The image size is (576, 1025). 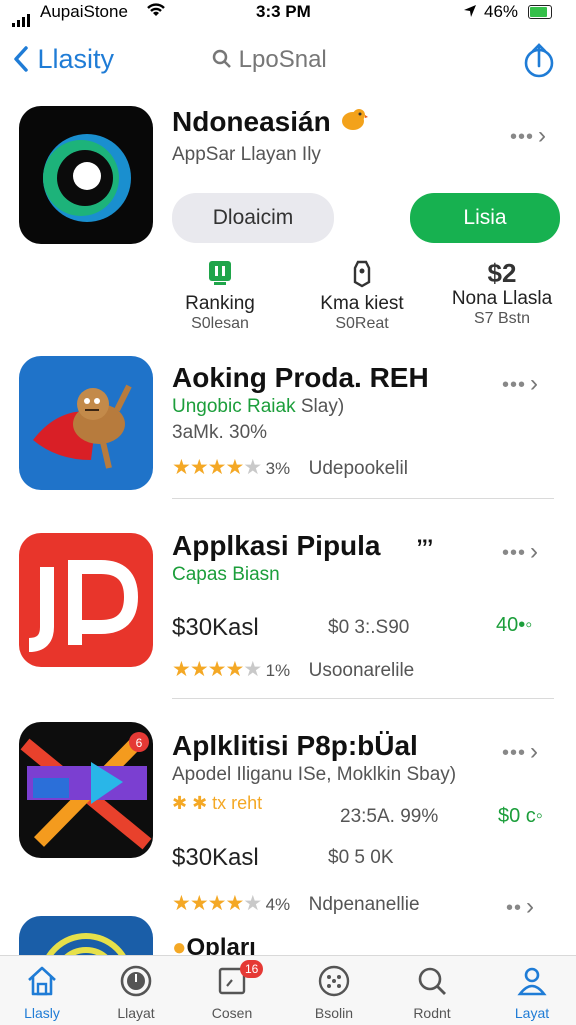 I want to click on tab-label: Bsolin, so click(x=334, y=1013).